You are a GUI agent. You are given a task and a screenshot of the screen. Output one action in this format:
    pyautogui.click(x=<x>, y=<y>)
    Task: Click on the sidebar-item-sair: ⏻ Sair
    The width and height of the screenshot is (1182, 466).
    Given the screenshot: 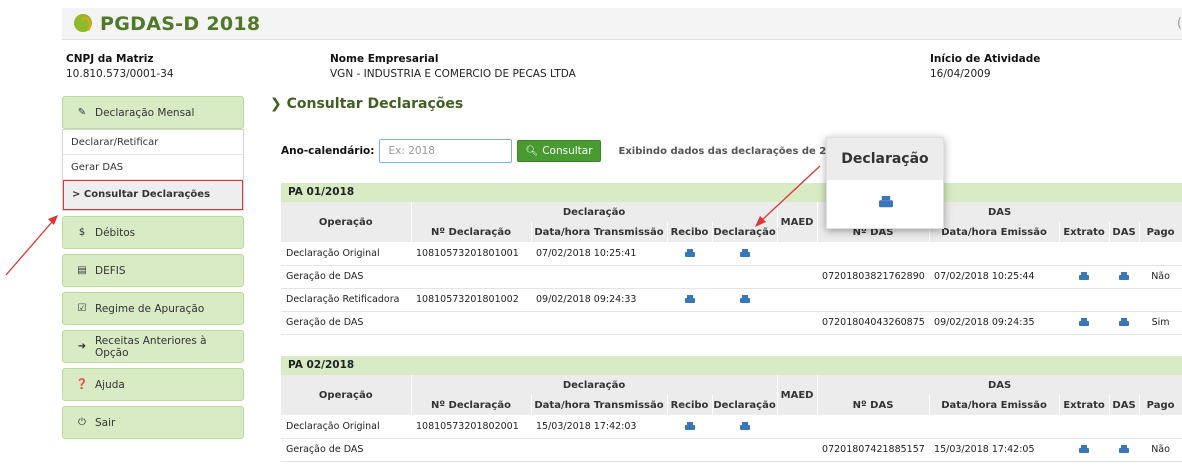 What is the action you would take?
    pyautogui.click(x=153, y=422)
    